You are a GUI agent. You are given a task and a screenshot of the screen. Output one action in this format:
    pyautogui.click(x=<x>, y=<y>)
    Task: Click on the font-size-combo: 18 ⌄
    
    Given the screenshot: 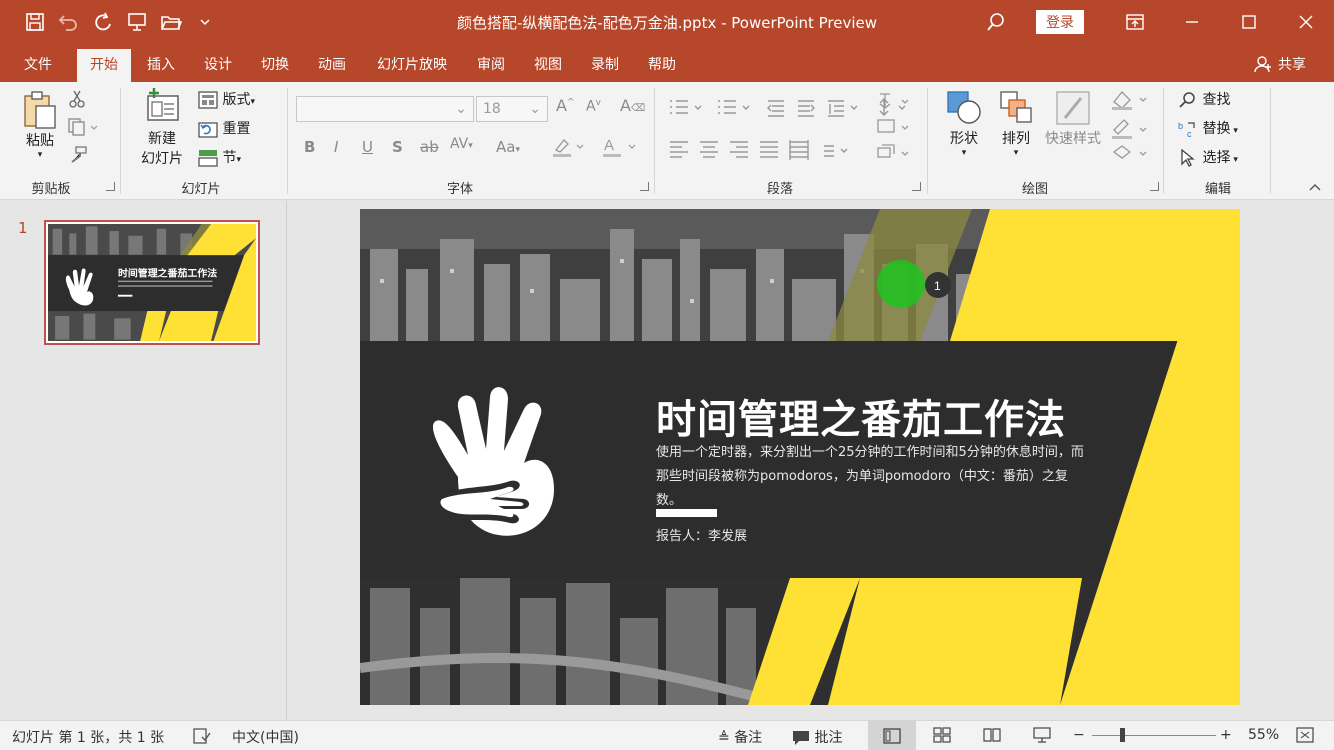 What is the action you would take?
    pyautogui.click(x=512, y=109)
    